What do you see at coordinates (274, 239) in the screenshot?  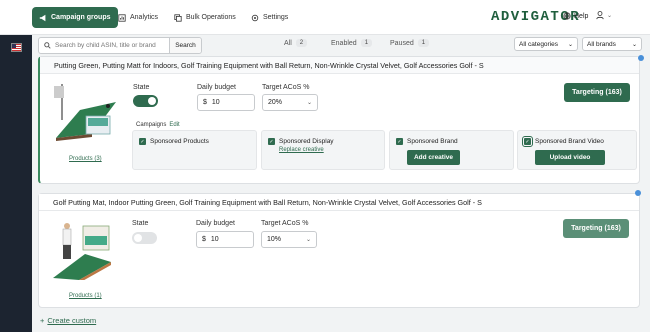 I see `acos-value: 10%` at bounding box center [274, 239].